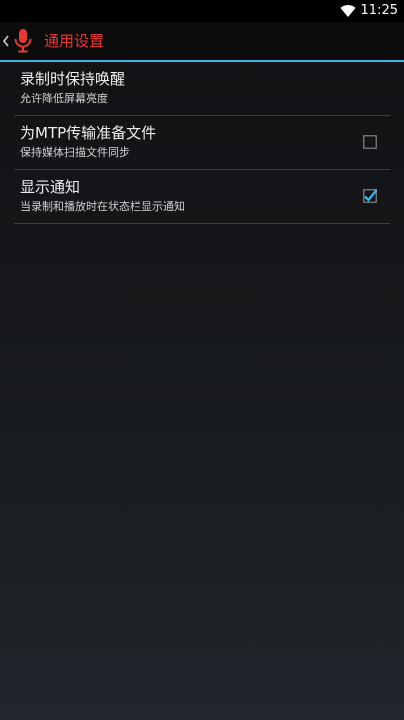 Image resolution: width=404 pixels, height=720 pixels. I want to click on setting-keep-awake: 录制时保持唤醒 允许降低屏幕亮度, so click(202, 89).